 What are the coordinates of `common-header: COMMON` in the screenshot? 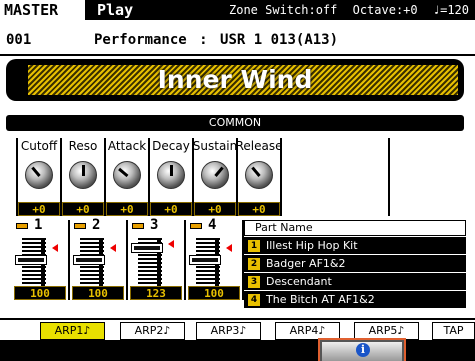 It's located at (235, 123).